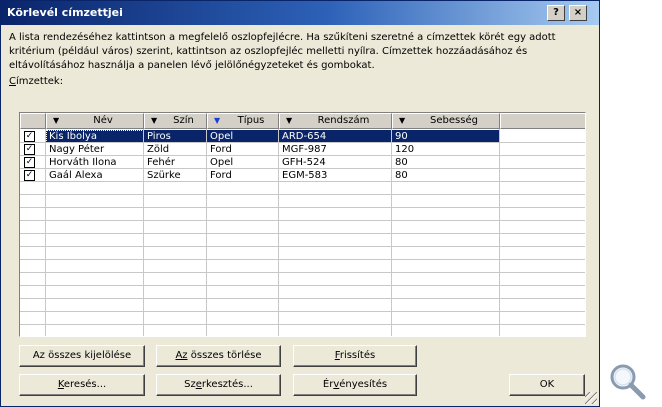 The width and height of the screenshot is (662, 407). What do you see at coordinates (591, 398) in the screenshot?
I see `resize-grip` at bounding box center [591, 398].